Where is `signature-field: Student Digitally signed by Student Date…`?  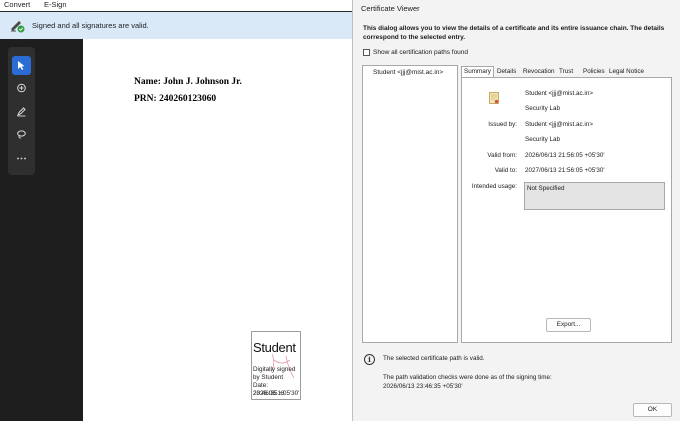
signature-field: Student Digitally signed by Student Date… is located at coordinates (276, 365).